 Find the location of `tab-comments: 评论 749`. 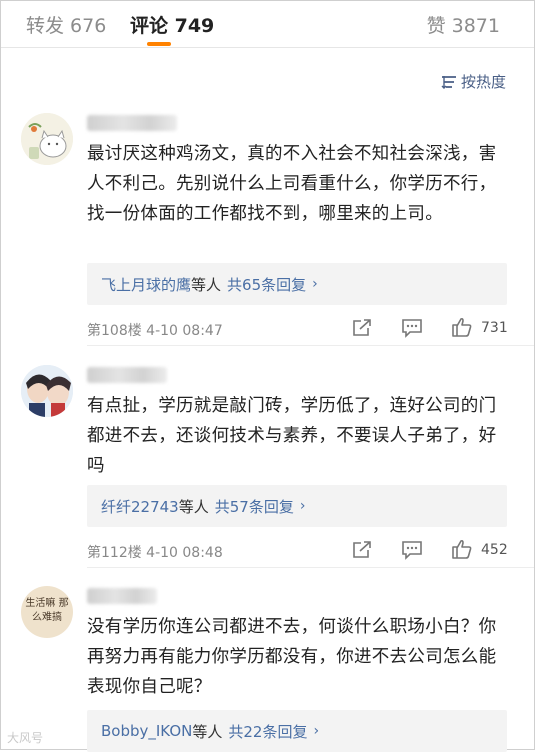

tab-comments: 评论 749 is located at coordinates (172, 24).